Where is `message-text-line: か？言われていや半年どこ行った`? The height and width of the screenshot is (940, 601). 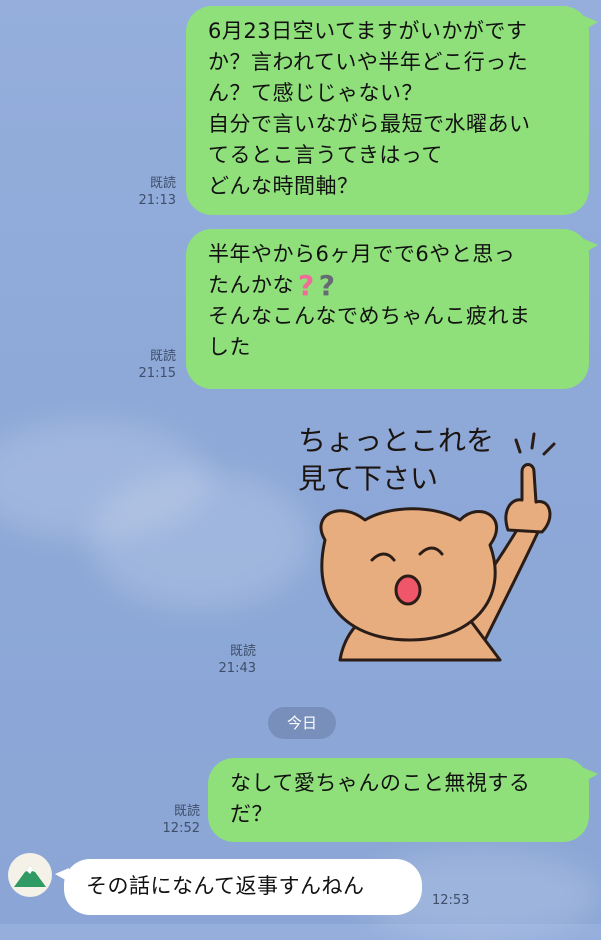 message-text-line: か？言われていや半年どこ行った is located at coordinates (368, 62).